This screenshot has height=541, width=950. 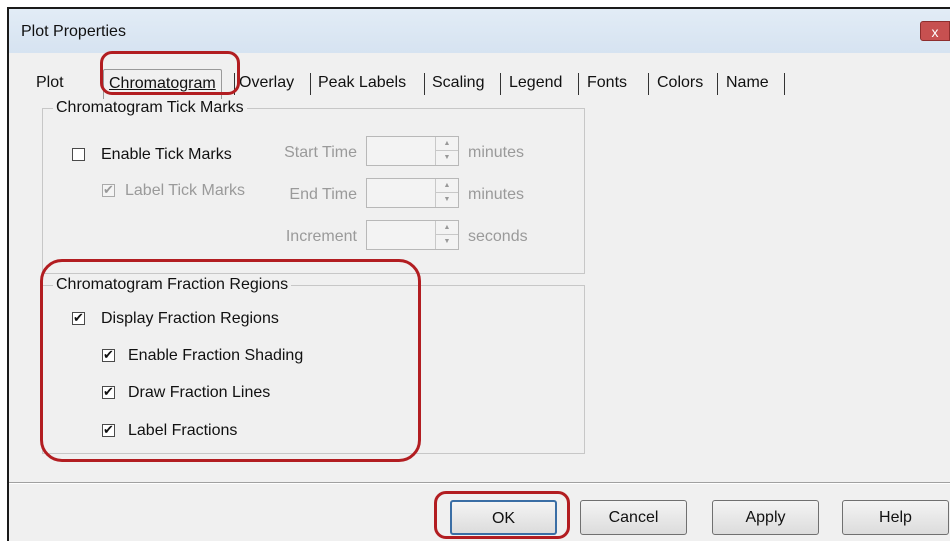 I want to click on end-time-unit: minutes, so click(x=496, y=194).